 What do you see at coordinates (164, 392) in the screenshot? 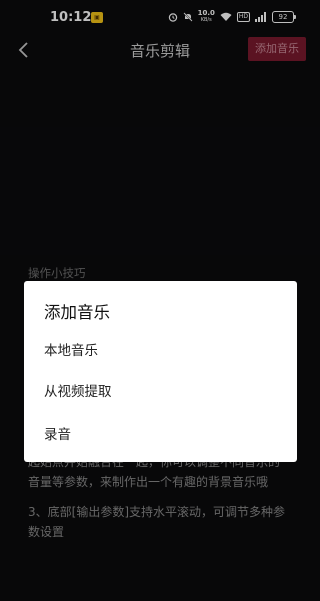
I see `option-extract-from-video: 从视频提取` at bounding box center [164, 392].